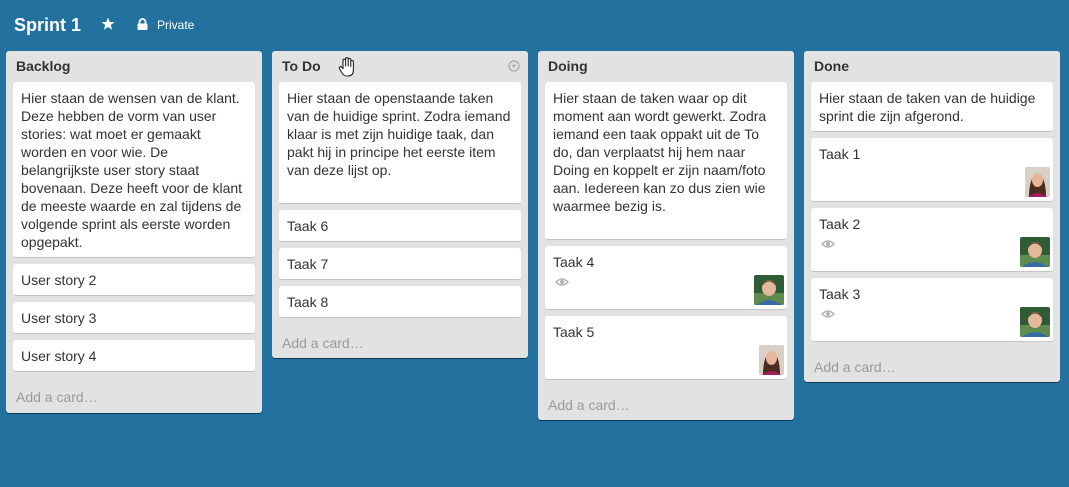 The width and height of the screenshot is (1069, 487). Describe the element at coordinates (514, 66) in the screenshot. I see `list-menu-icon` at that location.